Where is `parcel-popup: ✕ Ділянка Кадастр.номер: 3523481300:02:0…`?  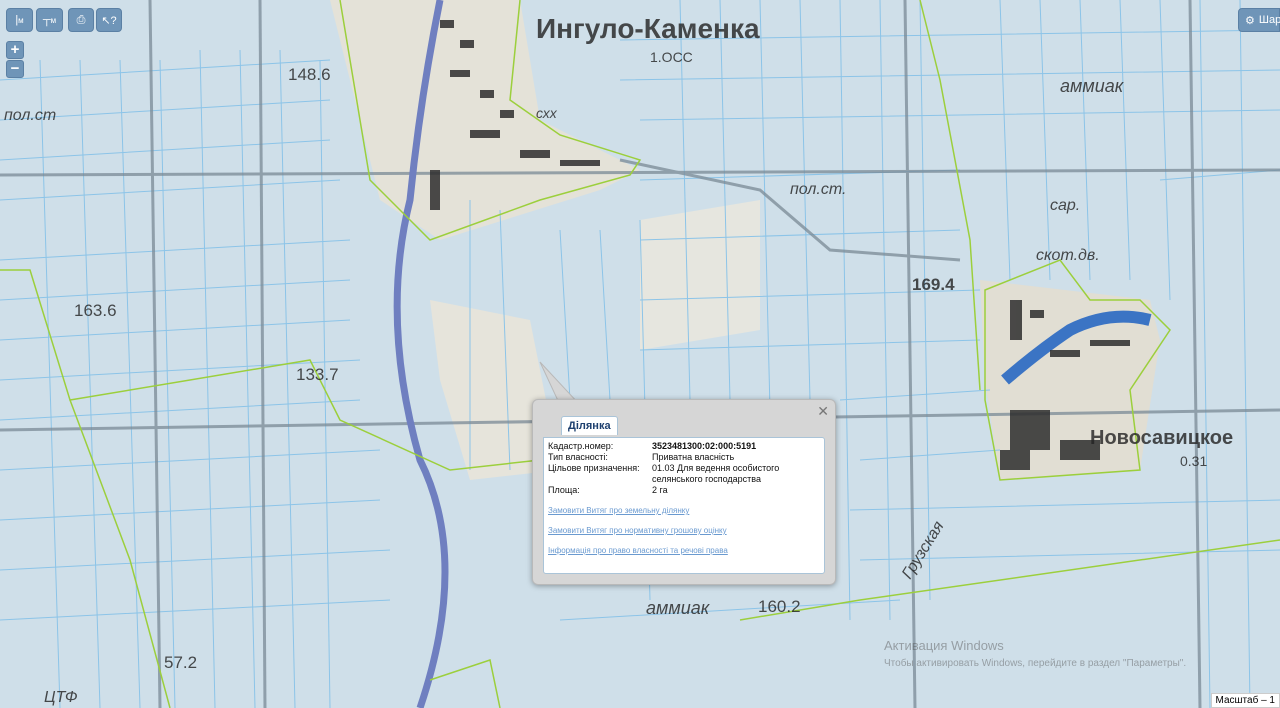 parcel-popup: ✕ Ділянка Кадастр.номер: 3523481300:02:0… is located at coordinates (684, 492).